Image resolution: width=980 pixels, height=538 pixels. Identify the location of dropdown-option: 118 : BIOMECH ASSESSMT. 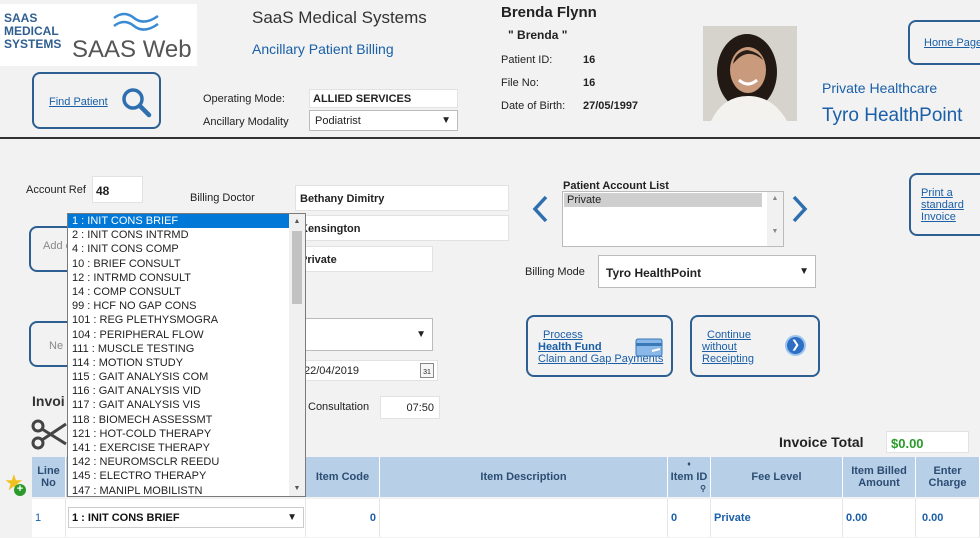
(179, 420).